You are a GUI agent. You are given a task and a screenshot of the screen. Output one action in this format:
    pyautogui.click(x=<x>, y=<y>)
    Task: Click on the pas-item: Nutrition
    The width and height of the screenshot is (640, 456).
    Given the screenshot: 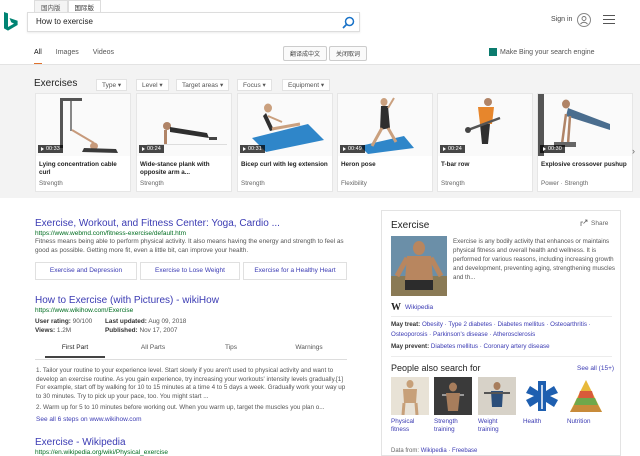 What is the action you would take?
    pyautogui.click(x=586, y=401)
    